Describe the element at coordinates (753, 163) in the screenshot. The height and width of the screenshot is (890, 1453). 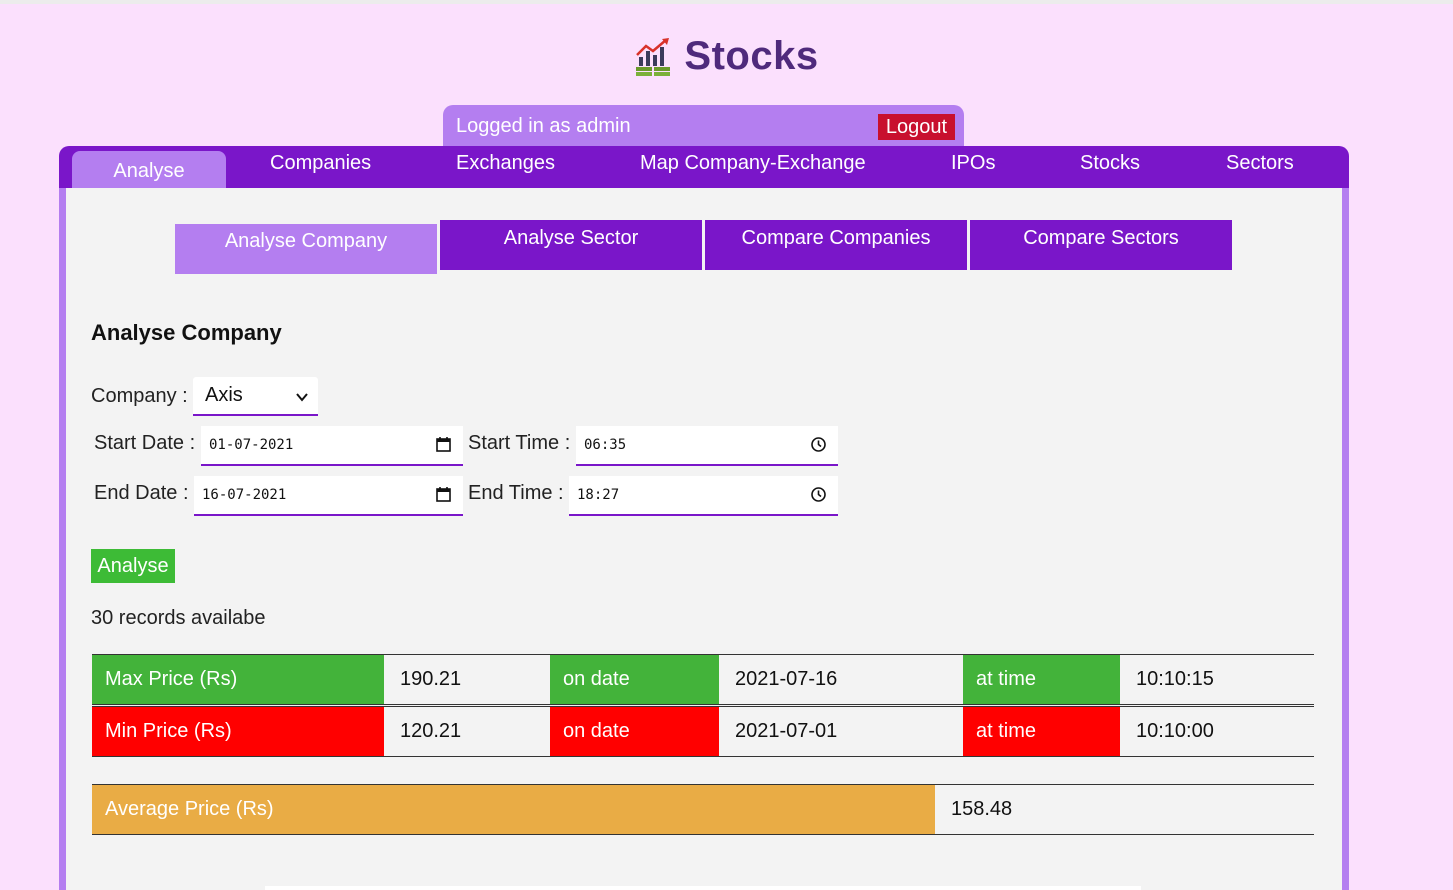
I see `tab-map-company-exchange: Map Company-Exchange` at that location.